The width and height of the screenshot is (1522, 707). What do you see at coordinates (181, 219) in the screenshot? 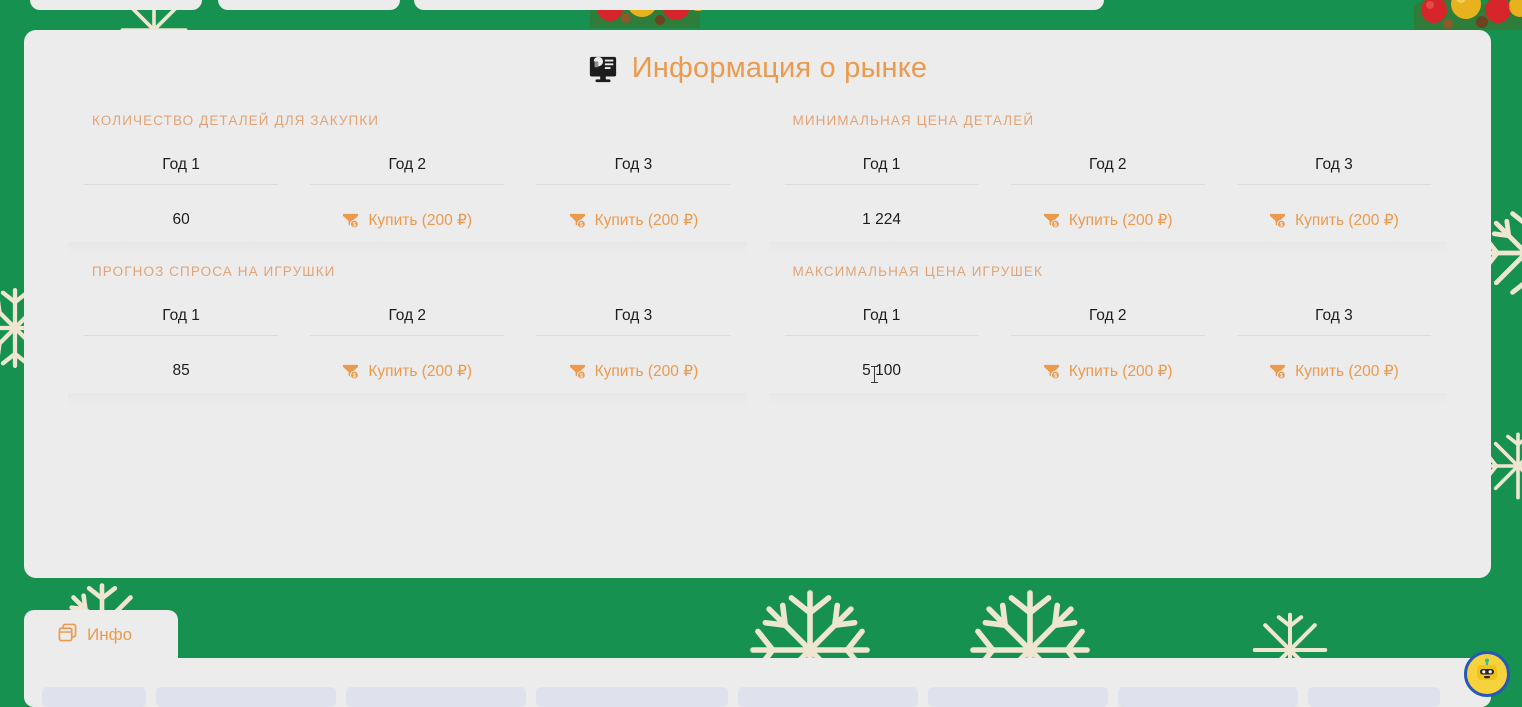
I see `metric-value: 60` at bounding box center [181, 219].